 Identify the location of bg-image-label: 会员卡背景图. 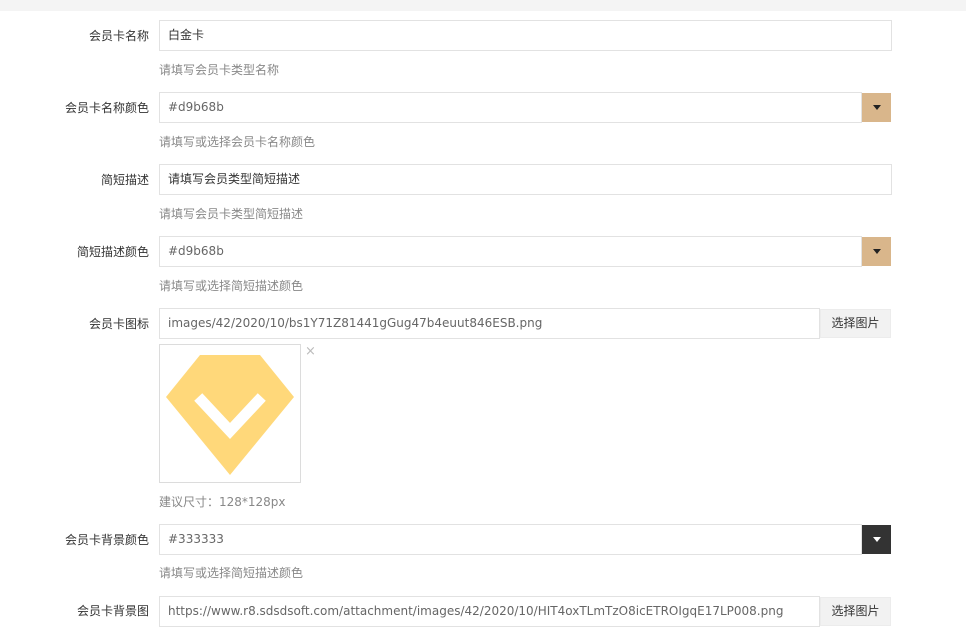
(112, 611).